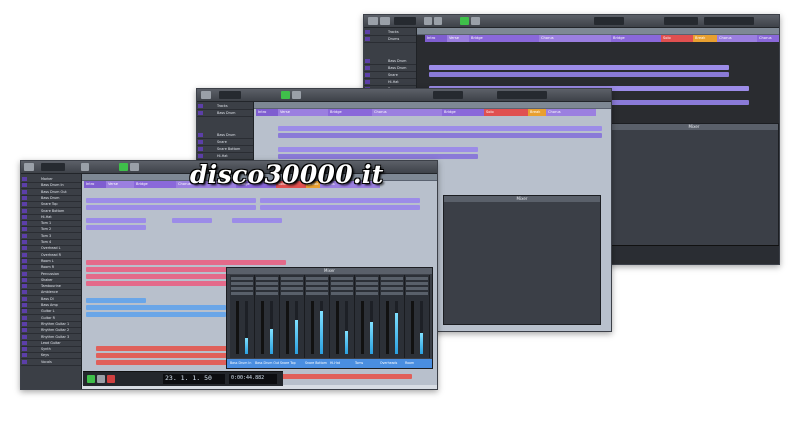  Describe the element at coordinates (253, 379) in the screenshot. I see `time-display: 0:00:44.882` at that location.